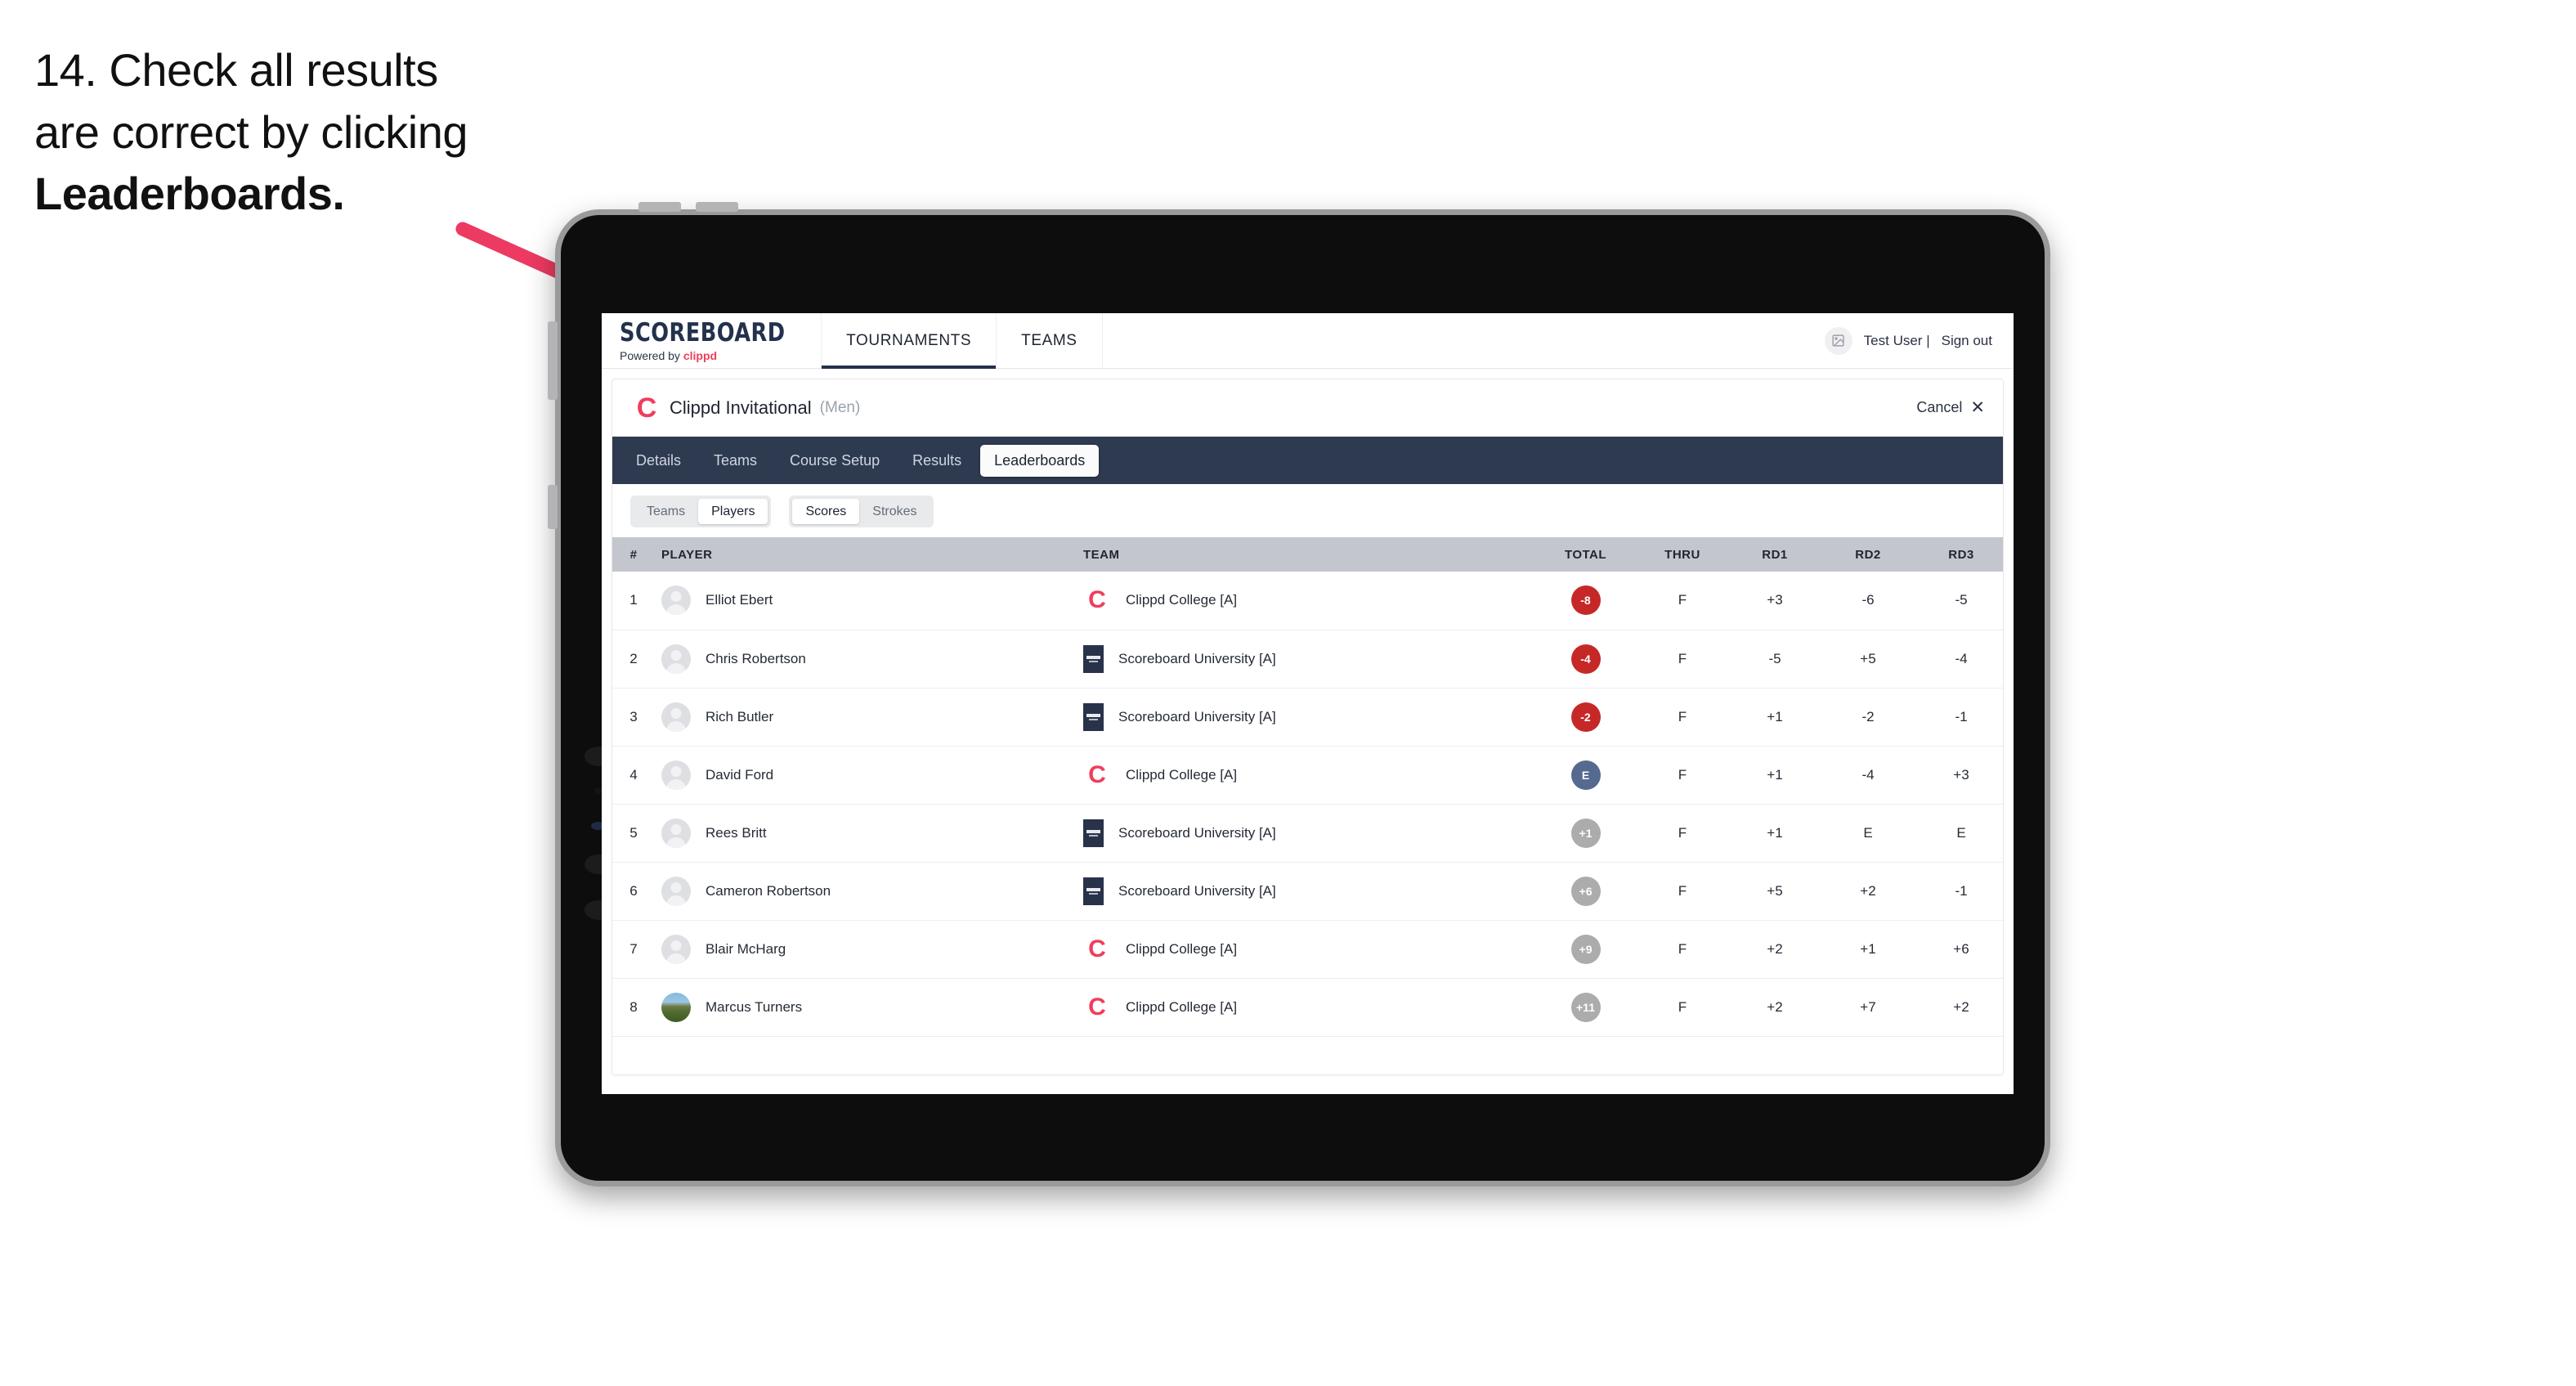  I want to click on cancel-button: Cancel ✕, so click(1951, 407).